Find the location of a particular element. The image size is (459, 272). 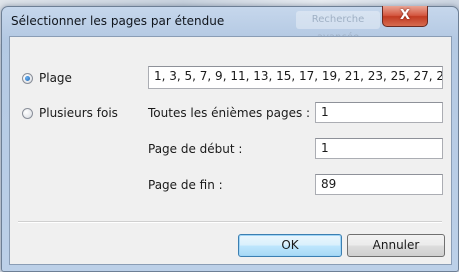

close-button: X is located at coordinates (405, 16).